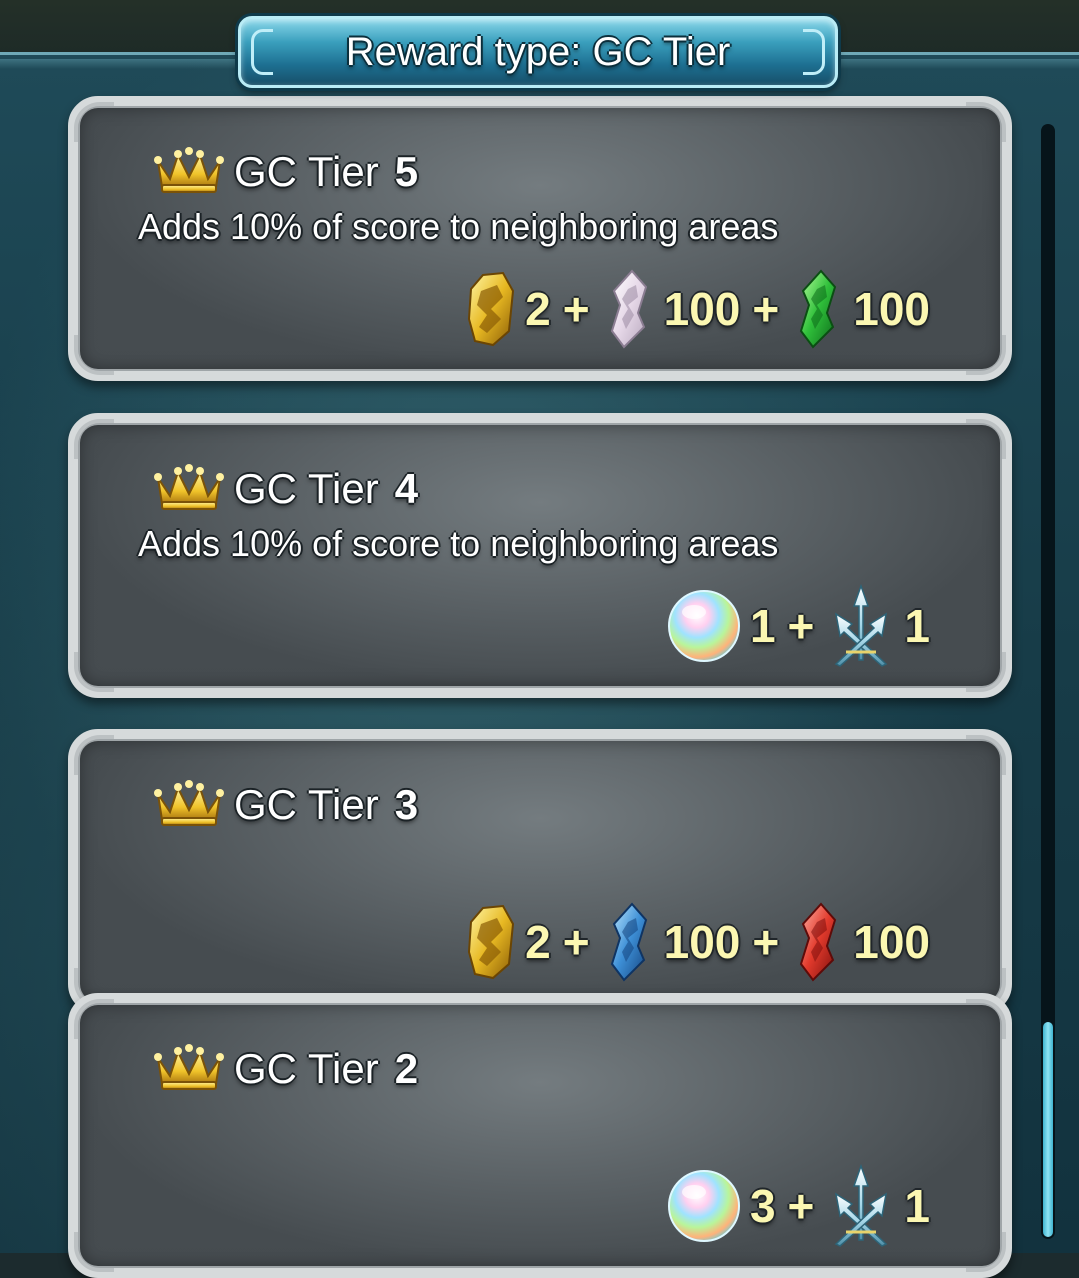 The width and height of the screenshot is (1079, 1278). Describe the element at coordinates (629, 942) in the screenshot. I see `blue-shard-icon` at that location.